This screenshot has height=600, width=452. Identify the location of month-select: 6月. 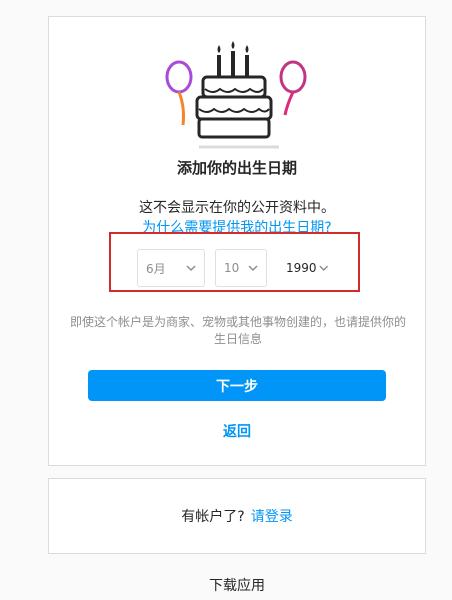
(171, 268).